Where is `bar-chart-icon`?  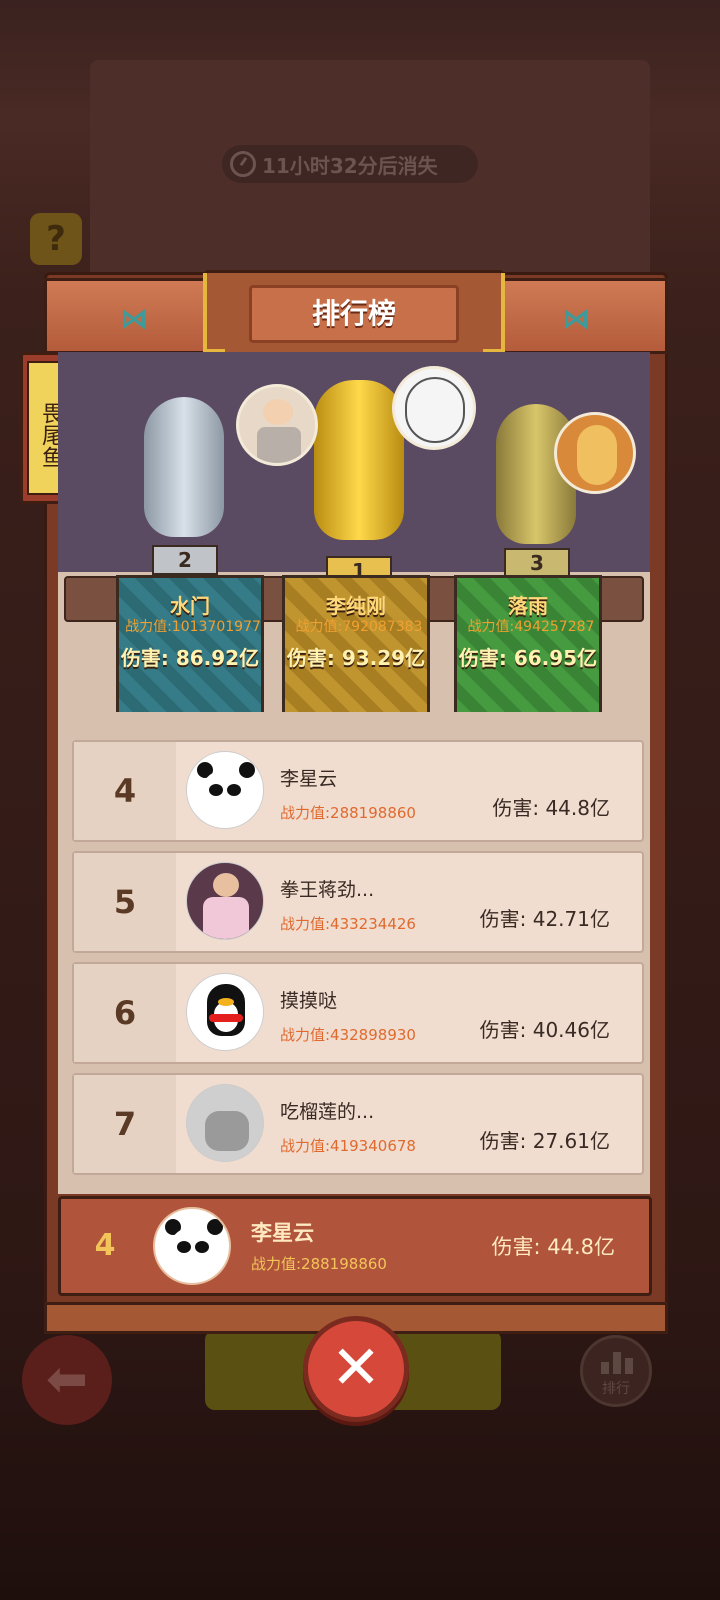
bar-chart-icon is located at coordinates (618, 1363).